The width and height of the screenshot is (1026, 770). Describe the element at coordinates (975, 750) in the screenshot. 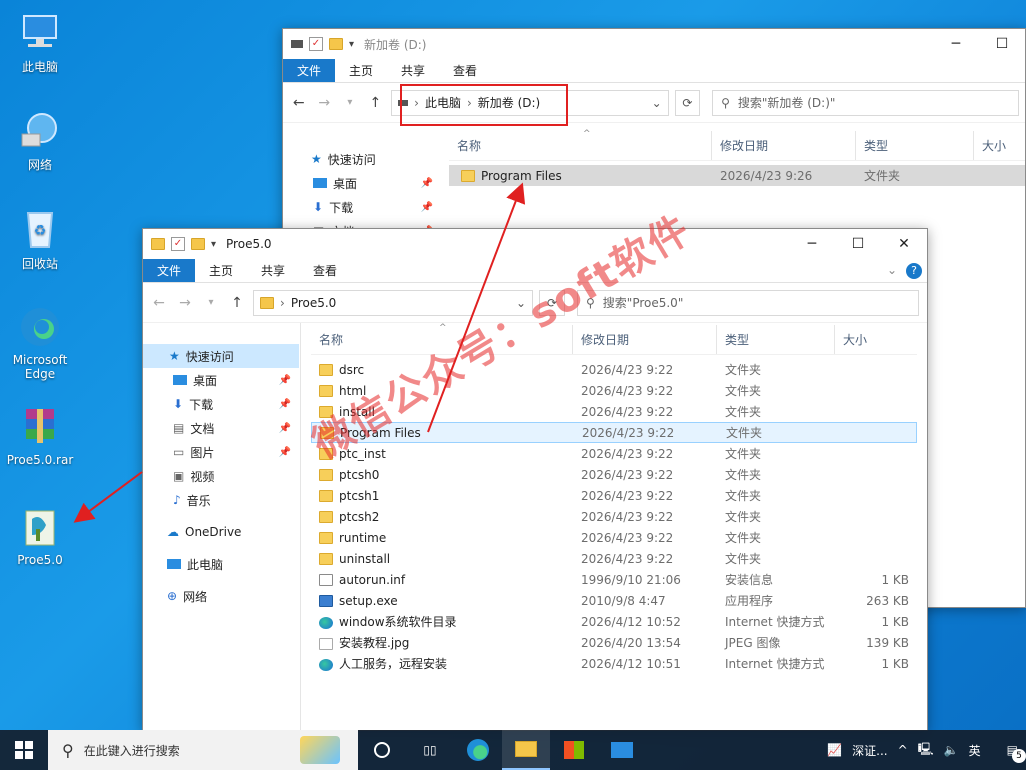

I see `ime-indicator: 英` at that location.